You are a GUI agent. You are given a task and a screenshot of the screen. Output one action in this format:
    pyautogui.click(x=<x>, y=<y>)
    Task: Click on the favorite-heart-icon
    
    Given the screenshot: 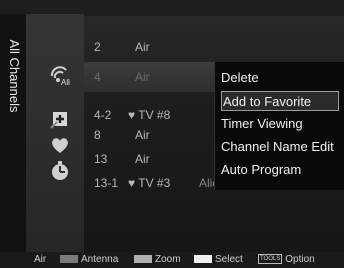 What is the action you would take?
    pyautogui.click(x=60, y=145)
    